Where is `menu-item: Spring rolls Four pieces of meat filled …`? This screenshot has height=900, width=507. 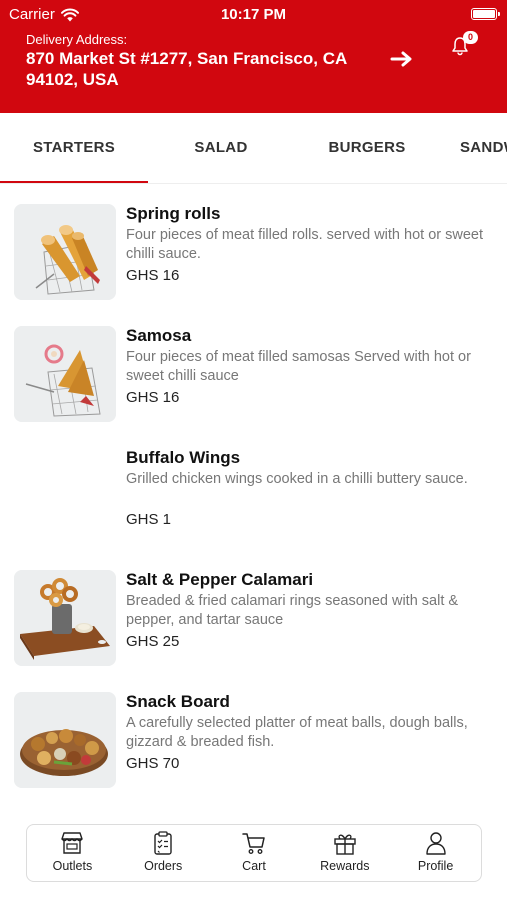
menu-item: Spring rolls Four pieces of meat filled … is located at coordinates (253, 259).